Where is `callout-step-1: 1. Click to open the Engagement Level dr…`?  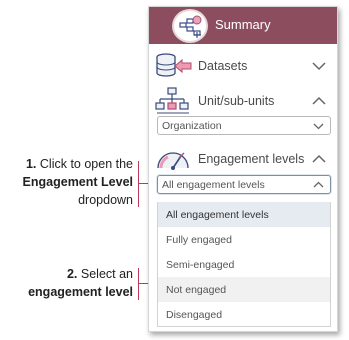
callout-step-1: 1. Click to open the Engagement Level dr… is located at coordinates (66, 182).